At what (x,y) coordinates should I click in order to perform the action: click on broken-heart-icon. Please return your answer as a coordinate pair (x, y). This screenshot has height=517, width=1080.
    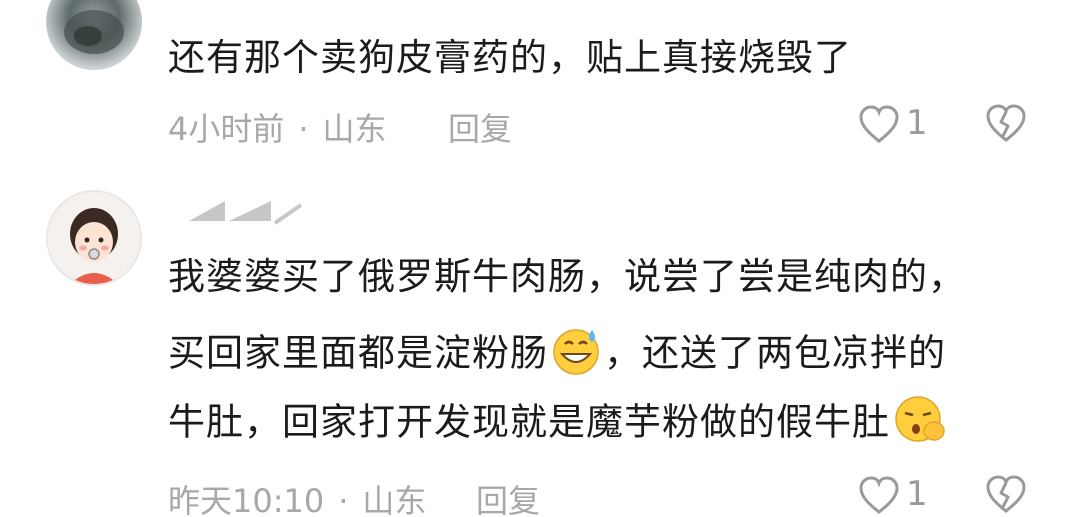
    Looking at the image, I should click on (1006, 494).